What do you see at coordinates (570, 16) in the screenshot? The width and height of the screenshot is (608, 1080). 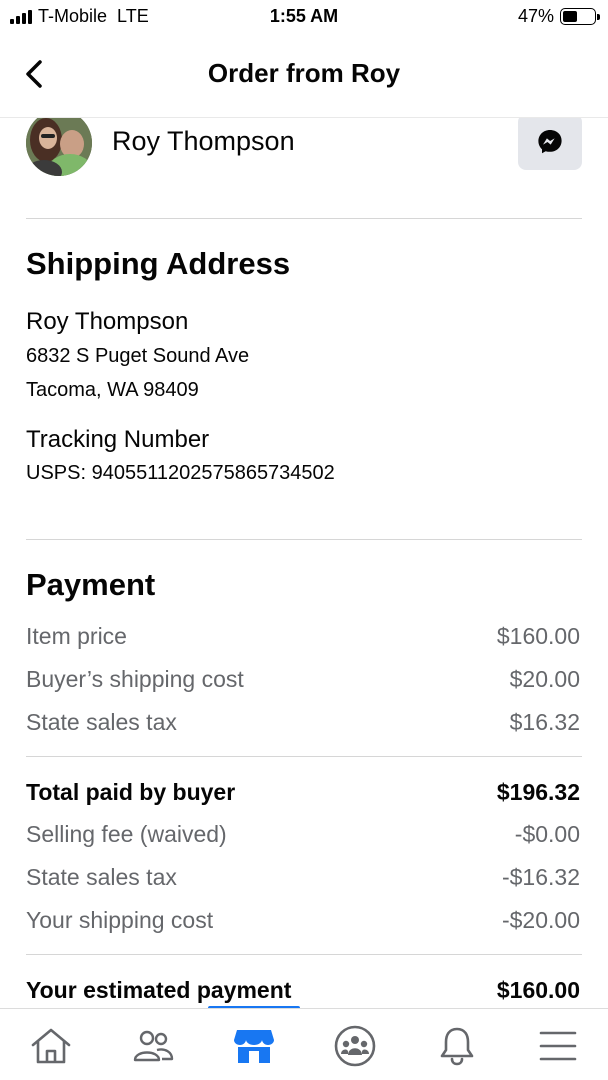 I see `battery-fill` at bounding box center [570, 16].